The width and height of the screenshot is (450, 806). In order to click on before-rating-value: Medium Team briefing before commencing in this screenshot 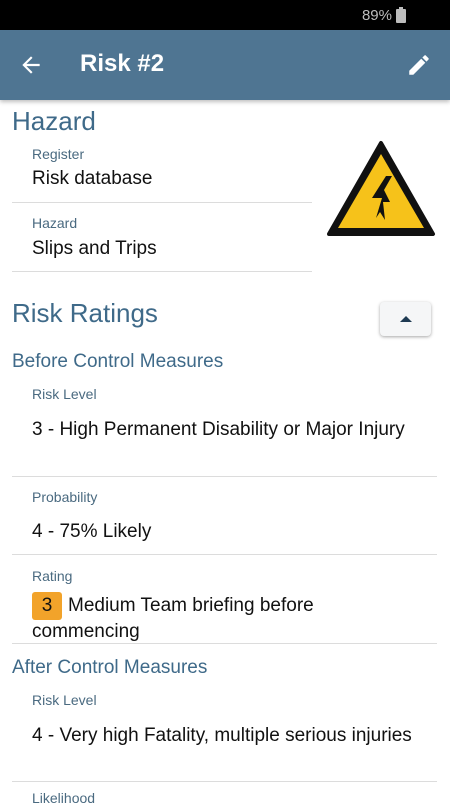, I will do `click(173, 618)`.